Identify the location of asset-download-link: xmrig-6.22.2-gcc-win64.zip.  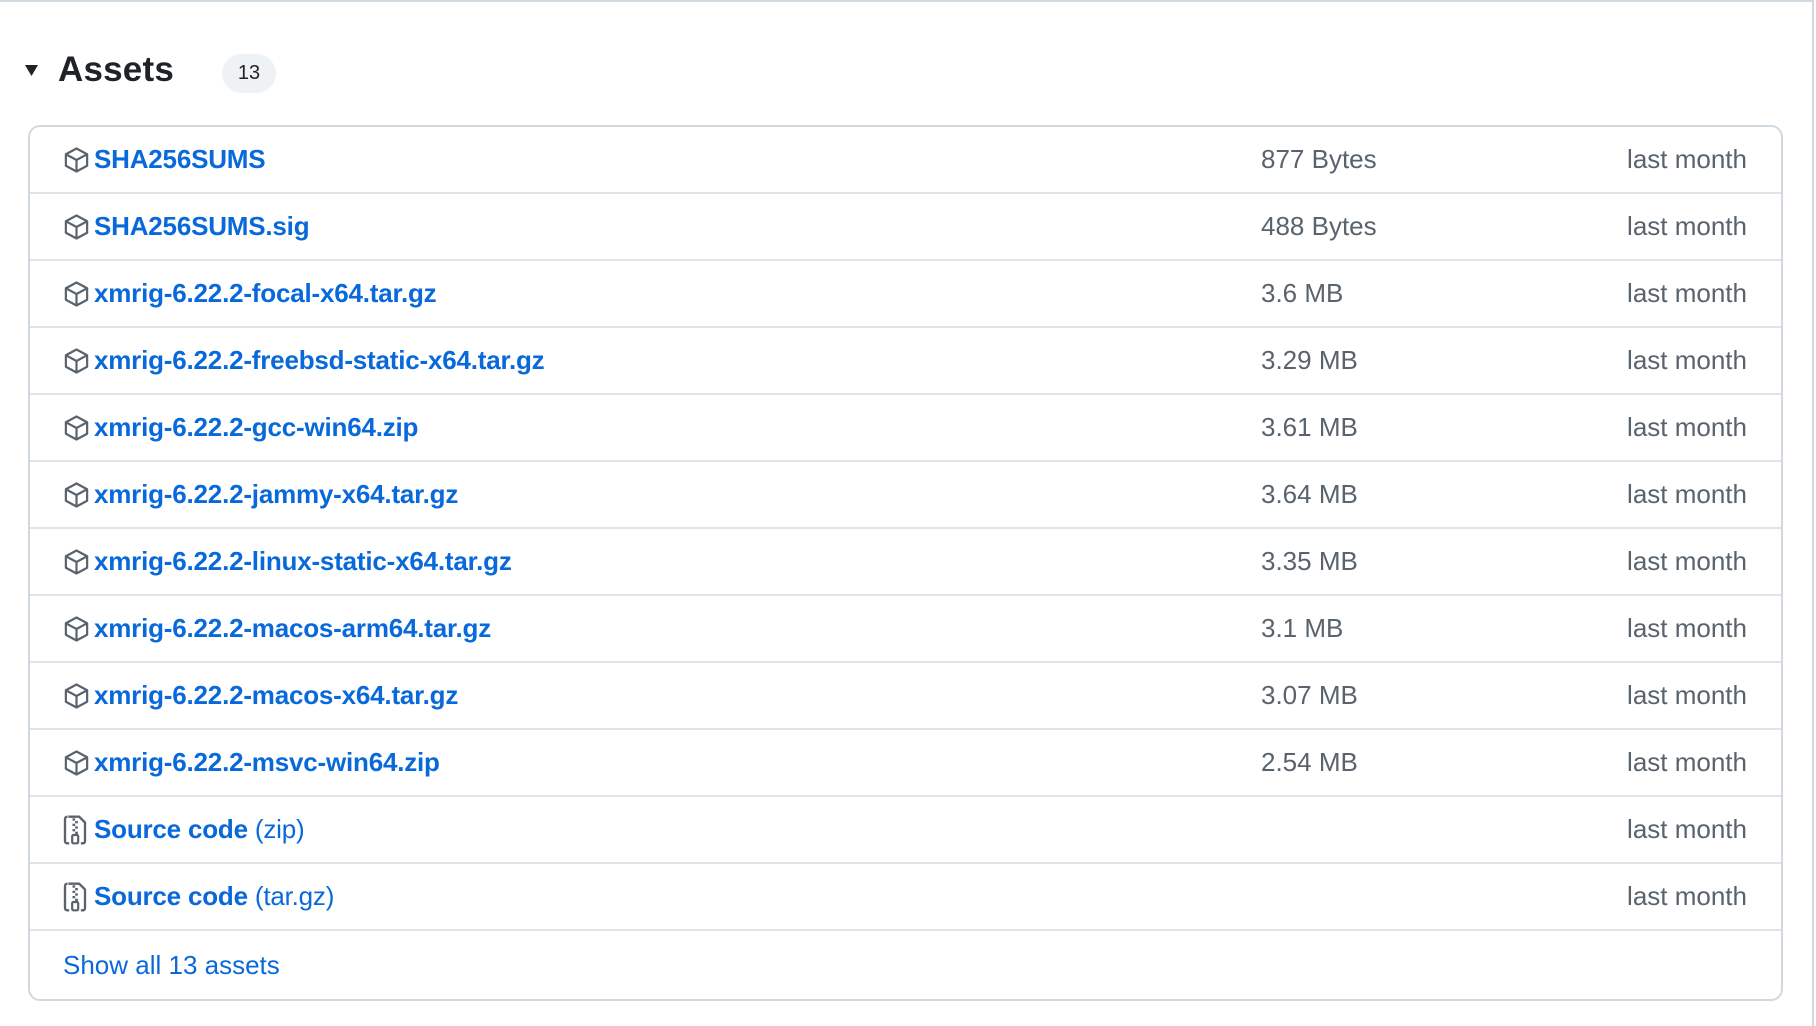
(256, 427).